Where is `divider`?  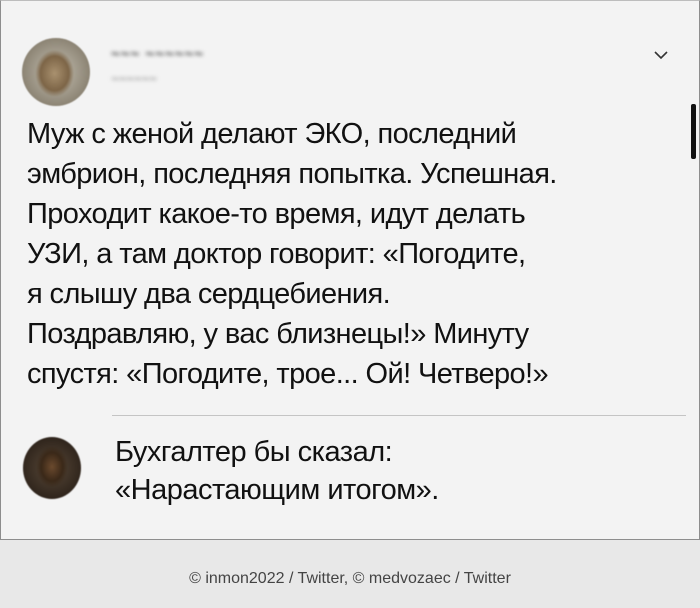
divider is located at coordinates (399, 415).